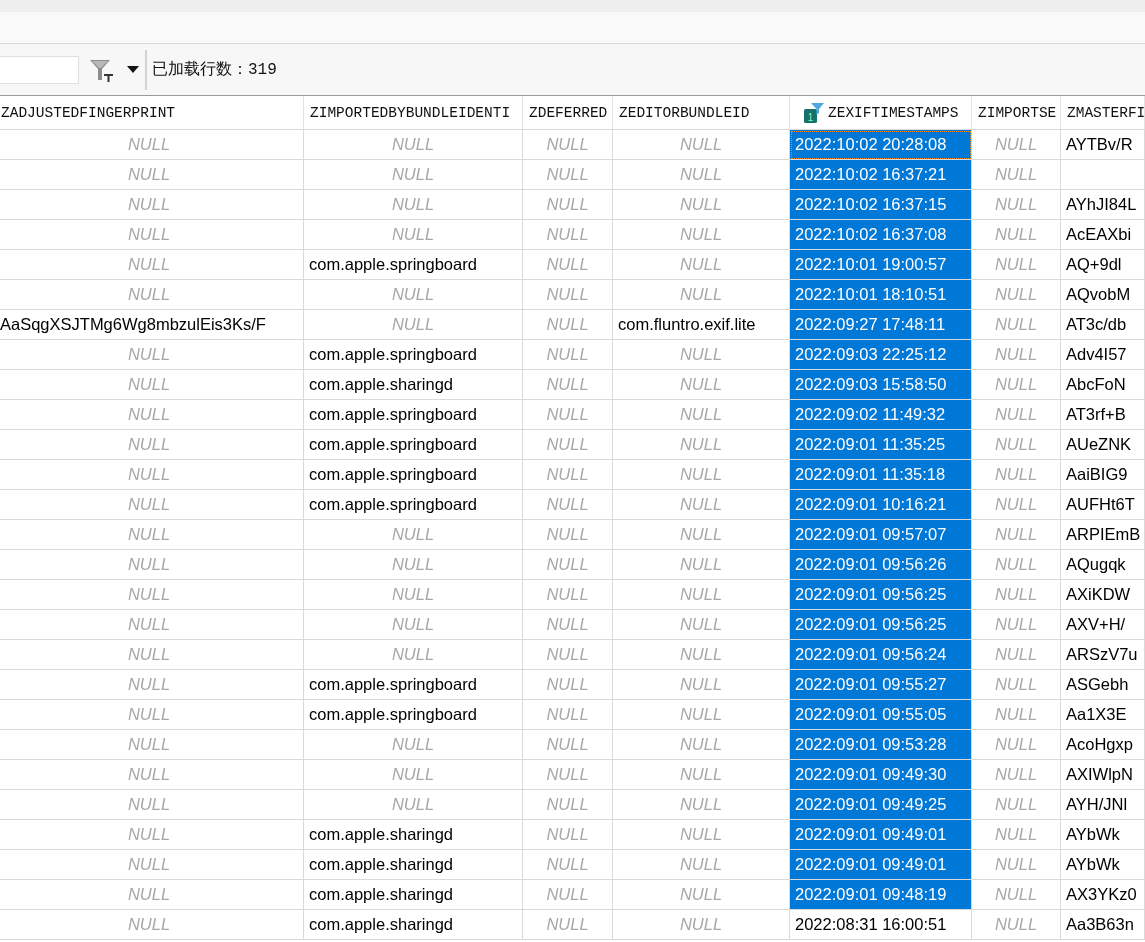  Describe the element at coordinates (881, 745) in the screenshot. I see `table-cell: 2022:09:01 09:53:28` at that location.